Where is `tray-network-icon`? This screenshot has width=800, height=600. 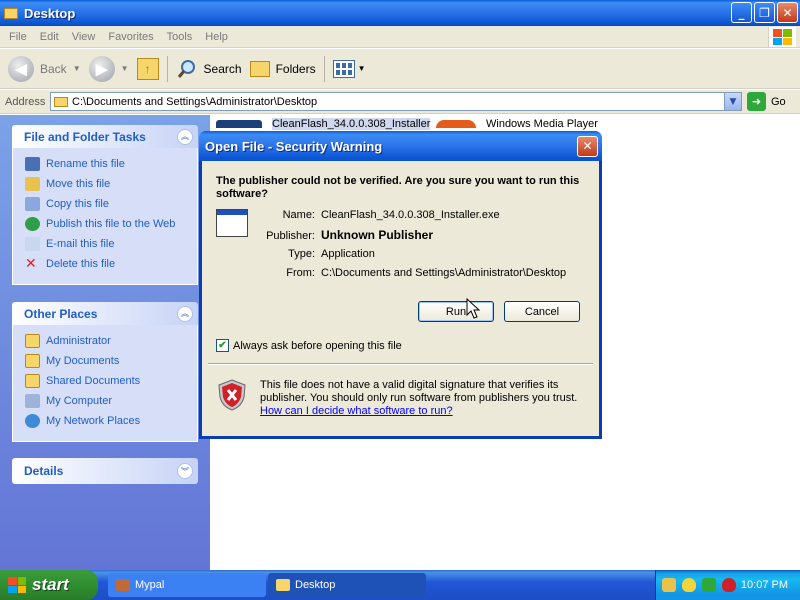 tray-network-icon is located at coordinates (669, 585).